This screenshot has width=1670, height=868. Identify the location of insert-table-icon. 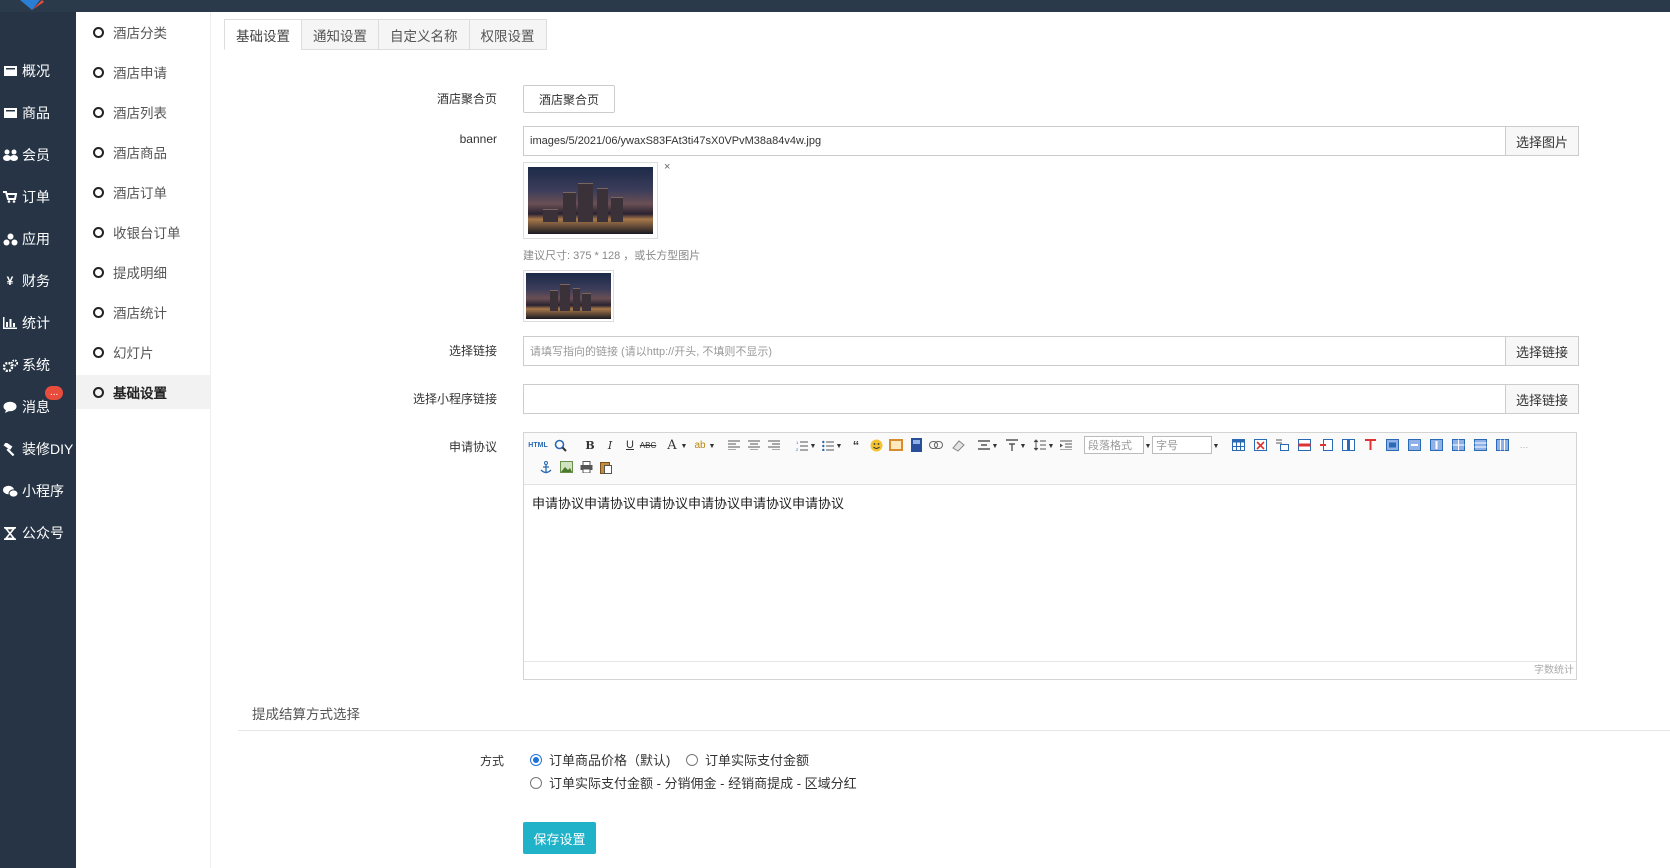
(1238, 445).